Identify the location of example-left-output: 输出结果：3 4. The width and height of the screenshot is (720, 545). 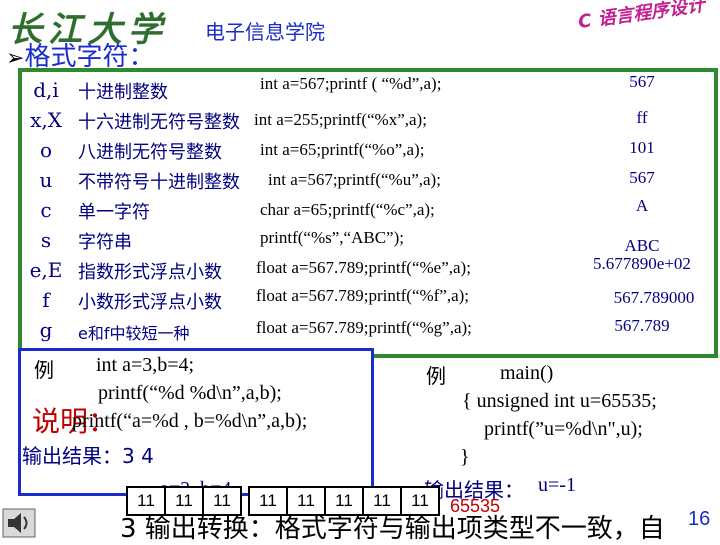
(88, 456).